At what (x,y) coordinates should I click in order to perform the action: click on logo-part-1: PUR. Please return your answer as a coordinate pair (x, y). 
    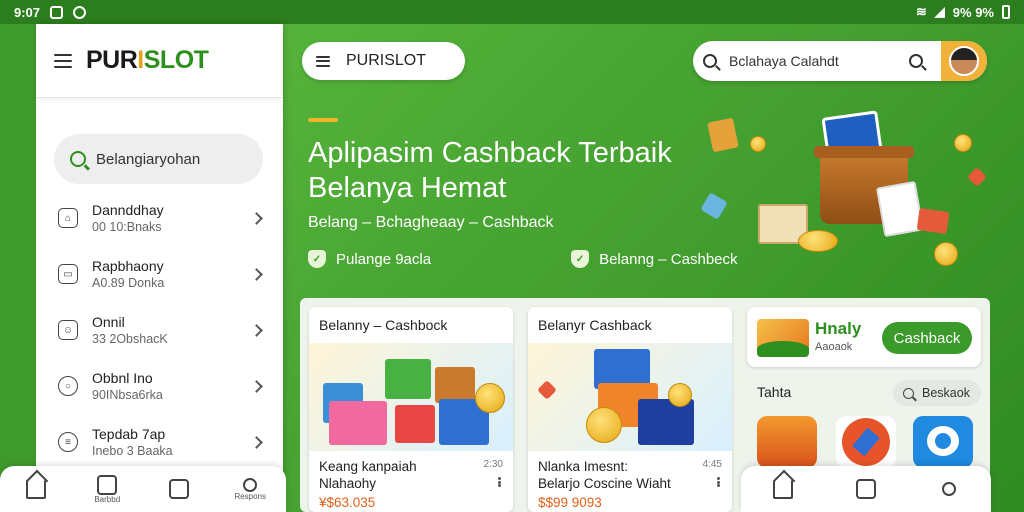
    Looking at the image, I should click on (112, 60).